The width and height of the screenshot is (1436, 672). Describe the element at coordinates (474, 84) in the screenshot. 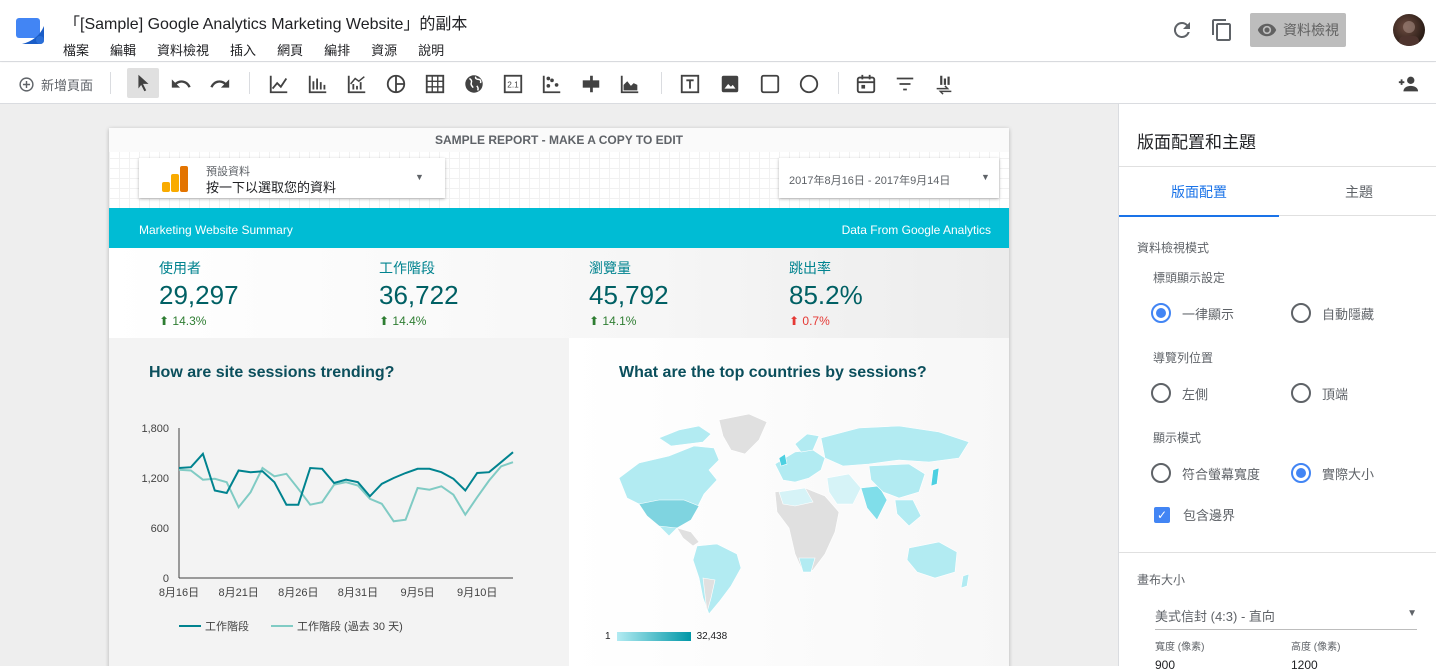

I see `add-geo-map-button` at that location.